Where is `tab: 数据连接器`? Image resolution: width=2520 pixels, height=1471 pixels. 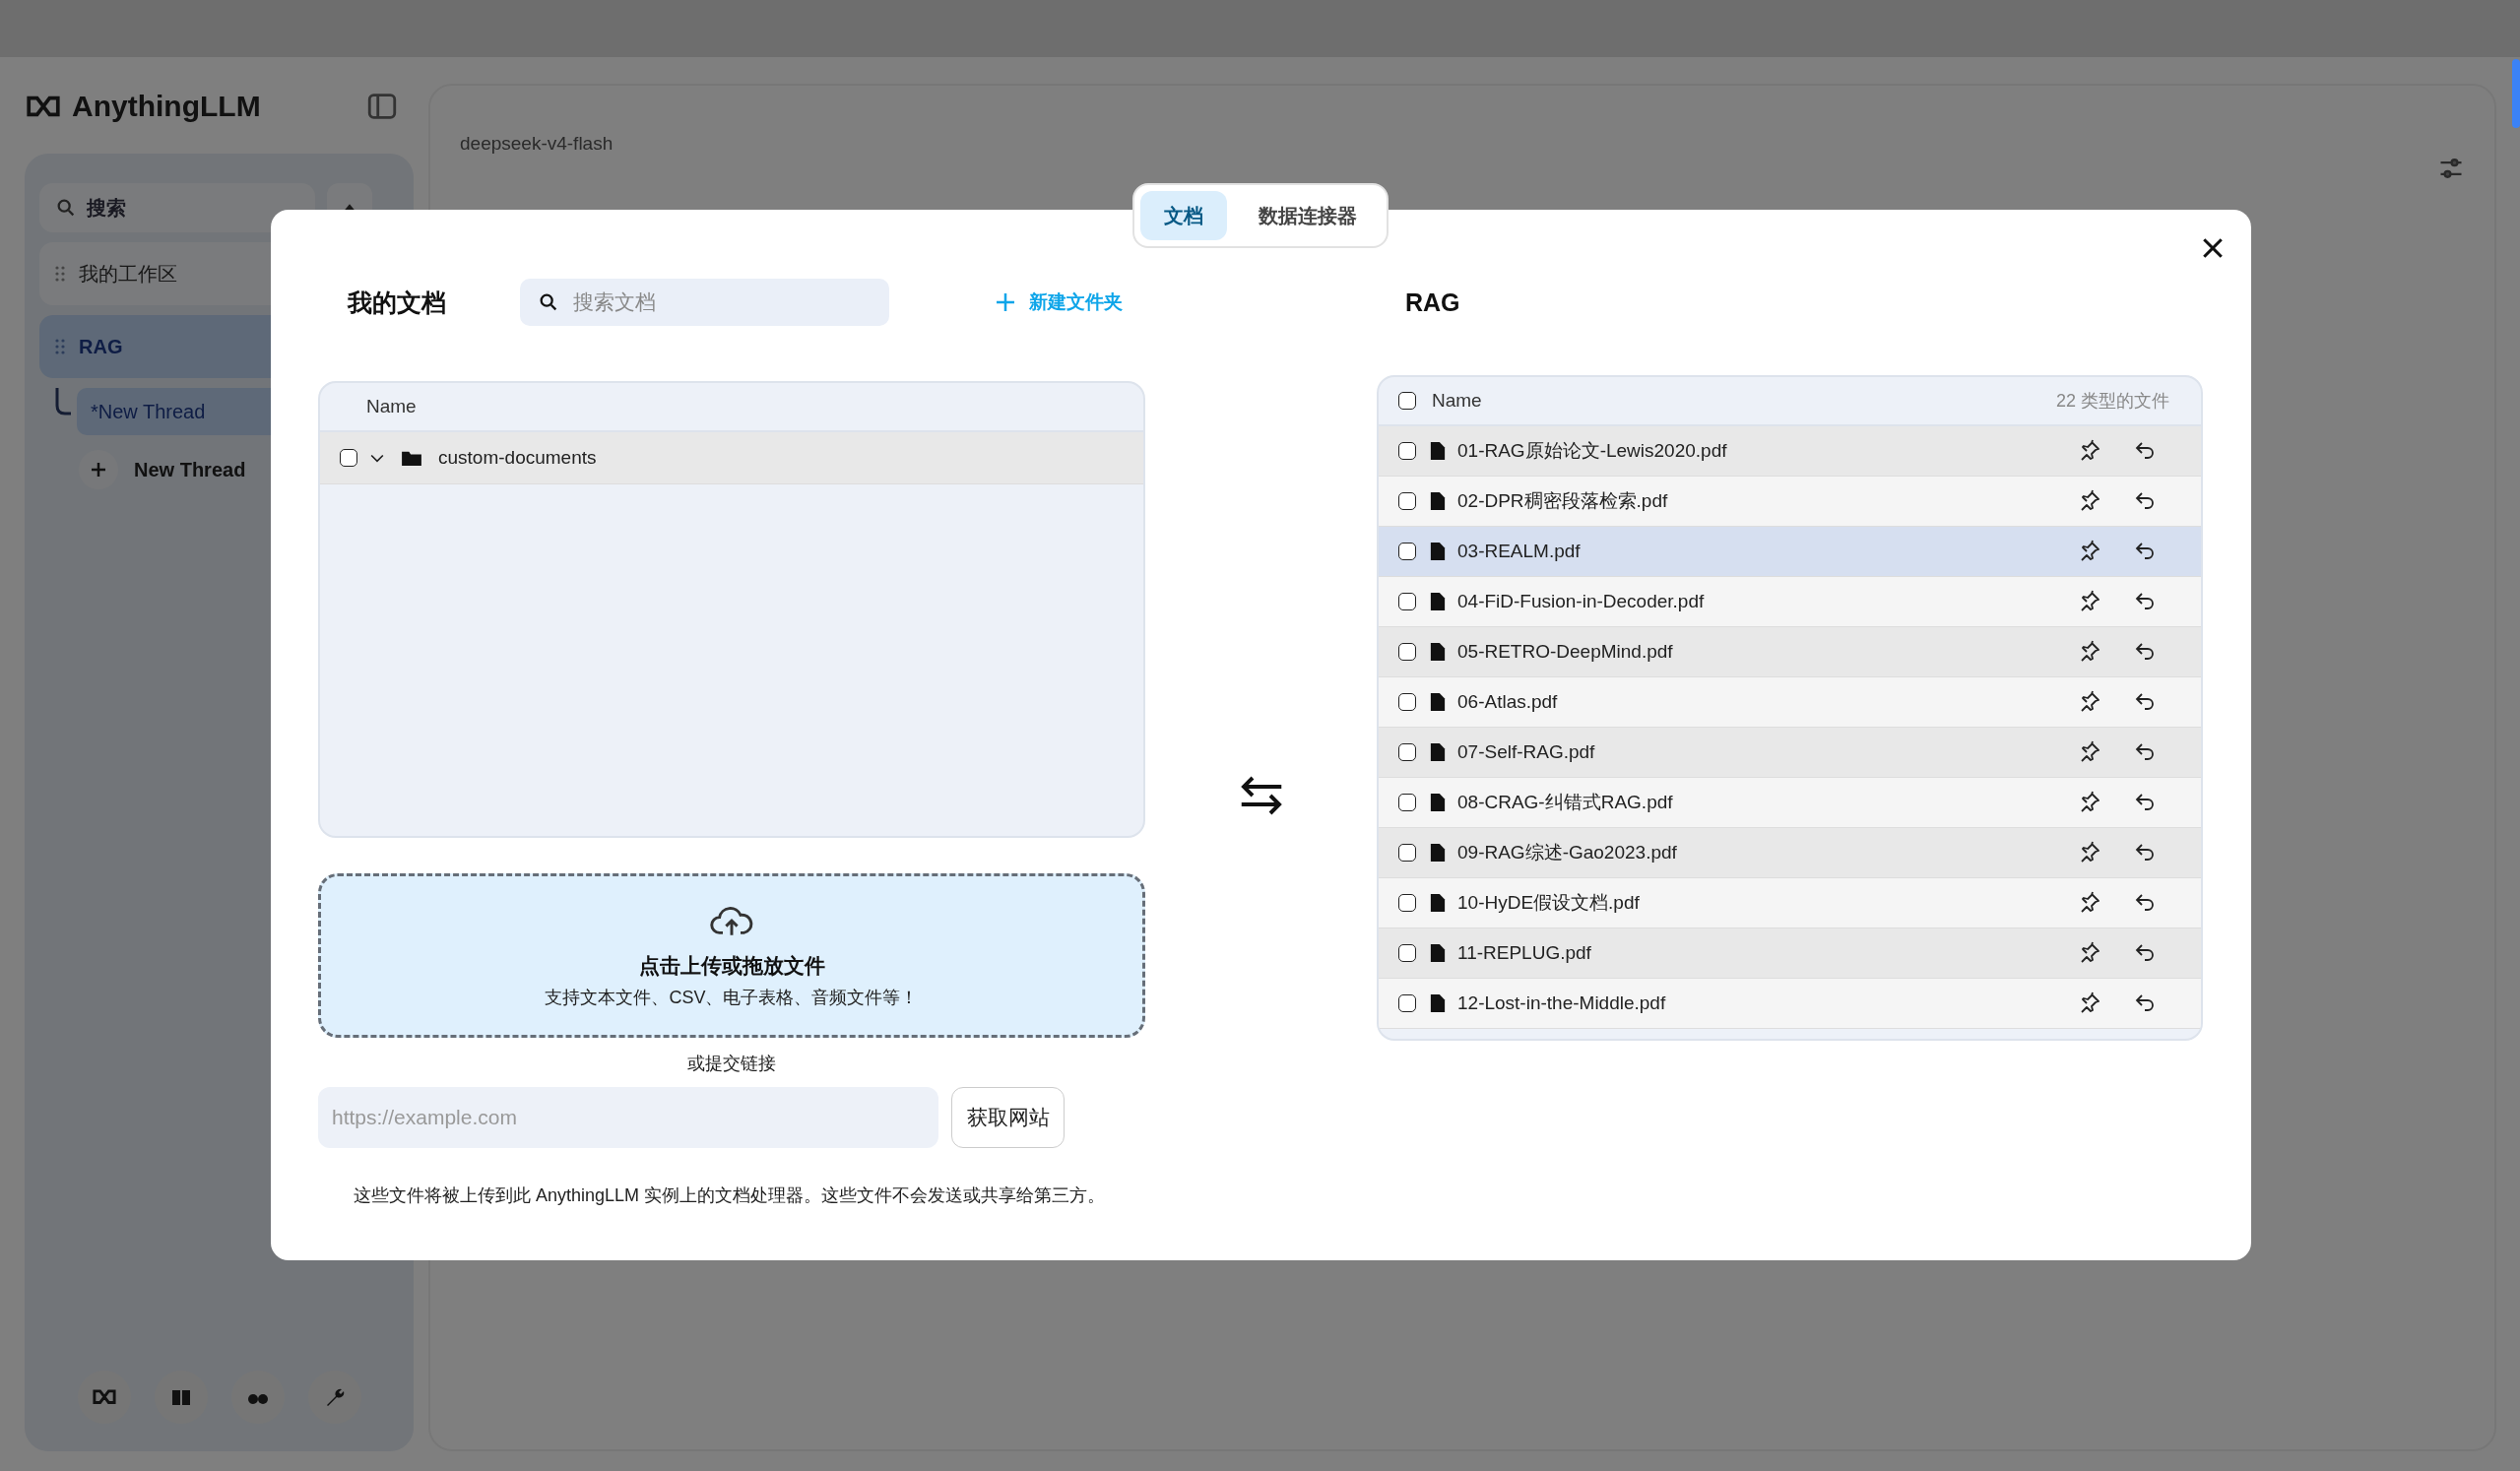 tab: 数据连接器 is located at coordinates (1308, 215).